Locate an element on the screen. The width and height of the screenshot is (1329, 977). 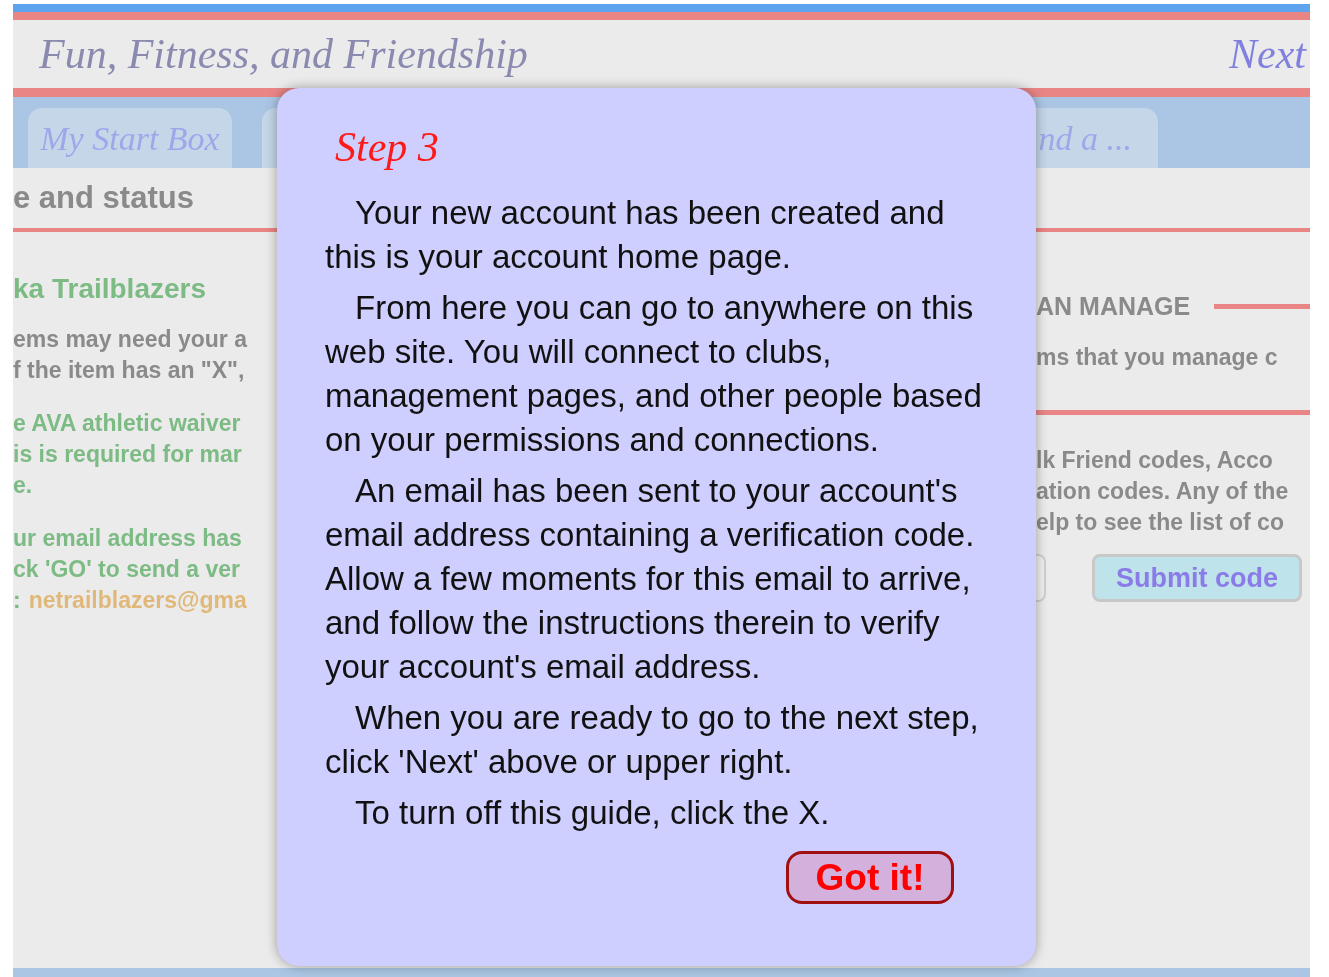
site-title: Fun, Fitness, and Friendship is located at coordinates (283, 54).